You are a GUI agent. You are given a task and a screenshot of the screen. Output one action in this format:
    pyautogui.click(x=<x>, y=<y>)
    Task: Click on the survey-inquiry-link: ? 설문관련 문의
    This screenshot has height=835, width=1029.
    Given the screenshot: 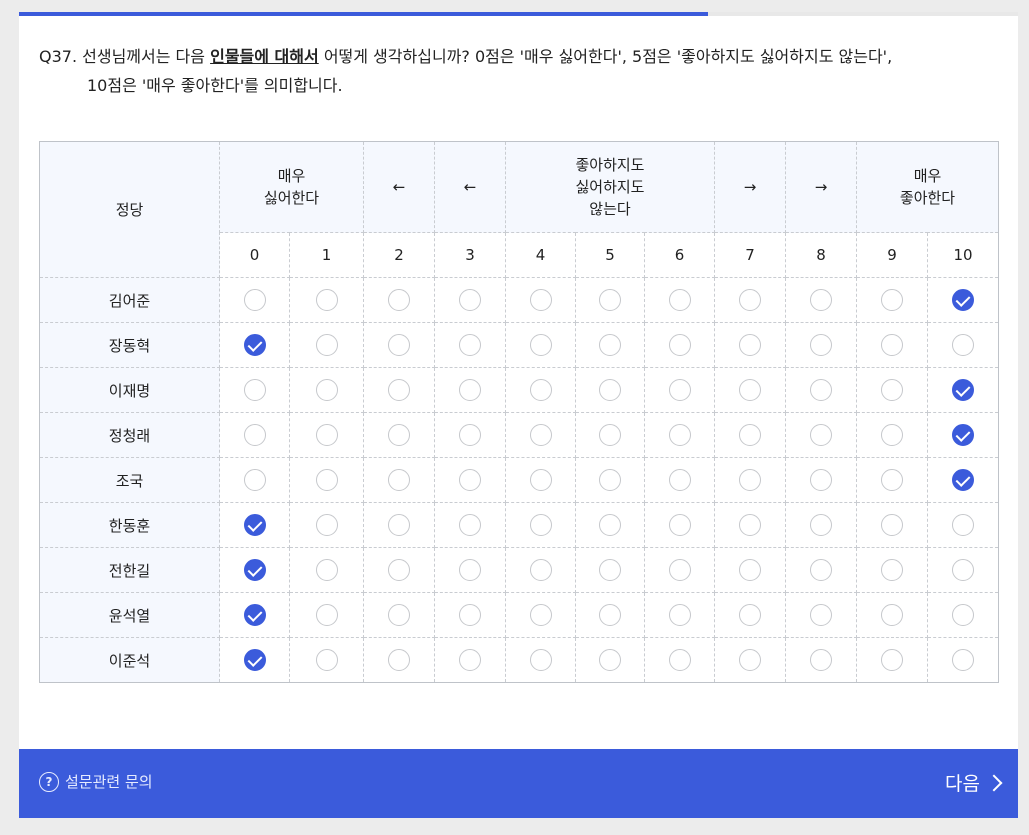 What is the action you would take?
    pyautogui.click(x=96, y=781)
    